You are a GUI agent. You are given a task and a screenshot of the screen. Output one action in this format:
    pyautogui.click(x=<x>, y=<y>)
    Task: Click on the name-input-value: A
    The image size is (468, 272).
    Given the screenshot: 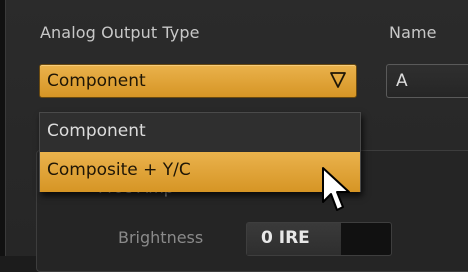 What is the action you would take?
    pyautogui.click(x=402, y=81)
    